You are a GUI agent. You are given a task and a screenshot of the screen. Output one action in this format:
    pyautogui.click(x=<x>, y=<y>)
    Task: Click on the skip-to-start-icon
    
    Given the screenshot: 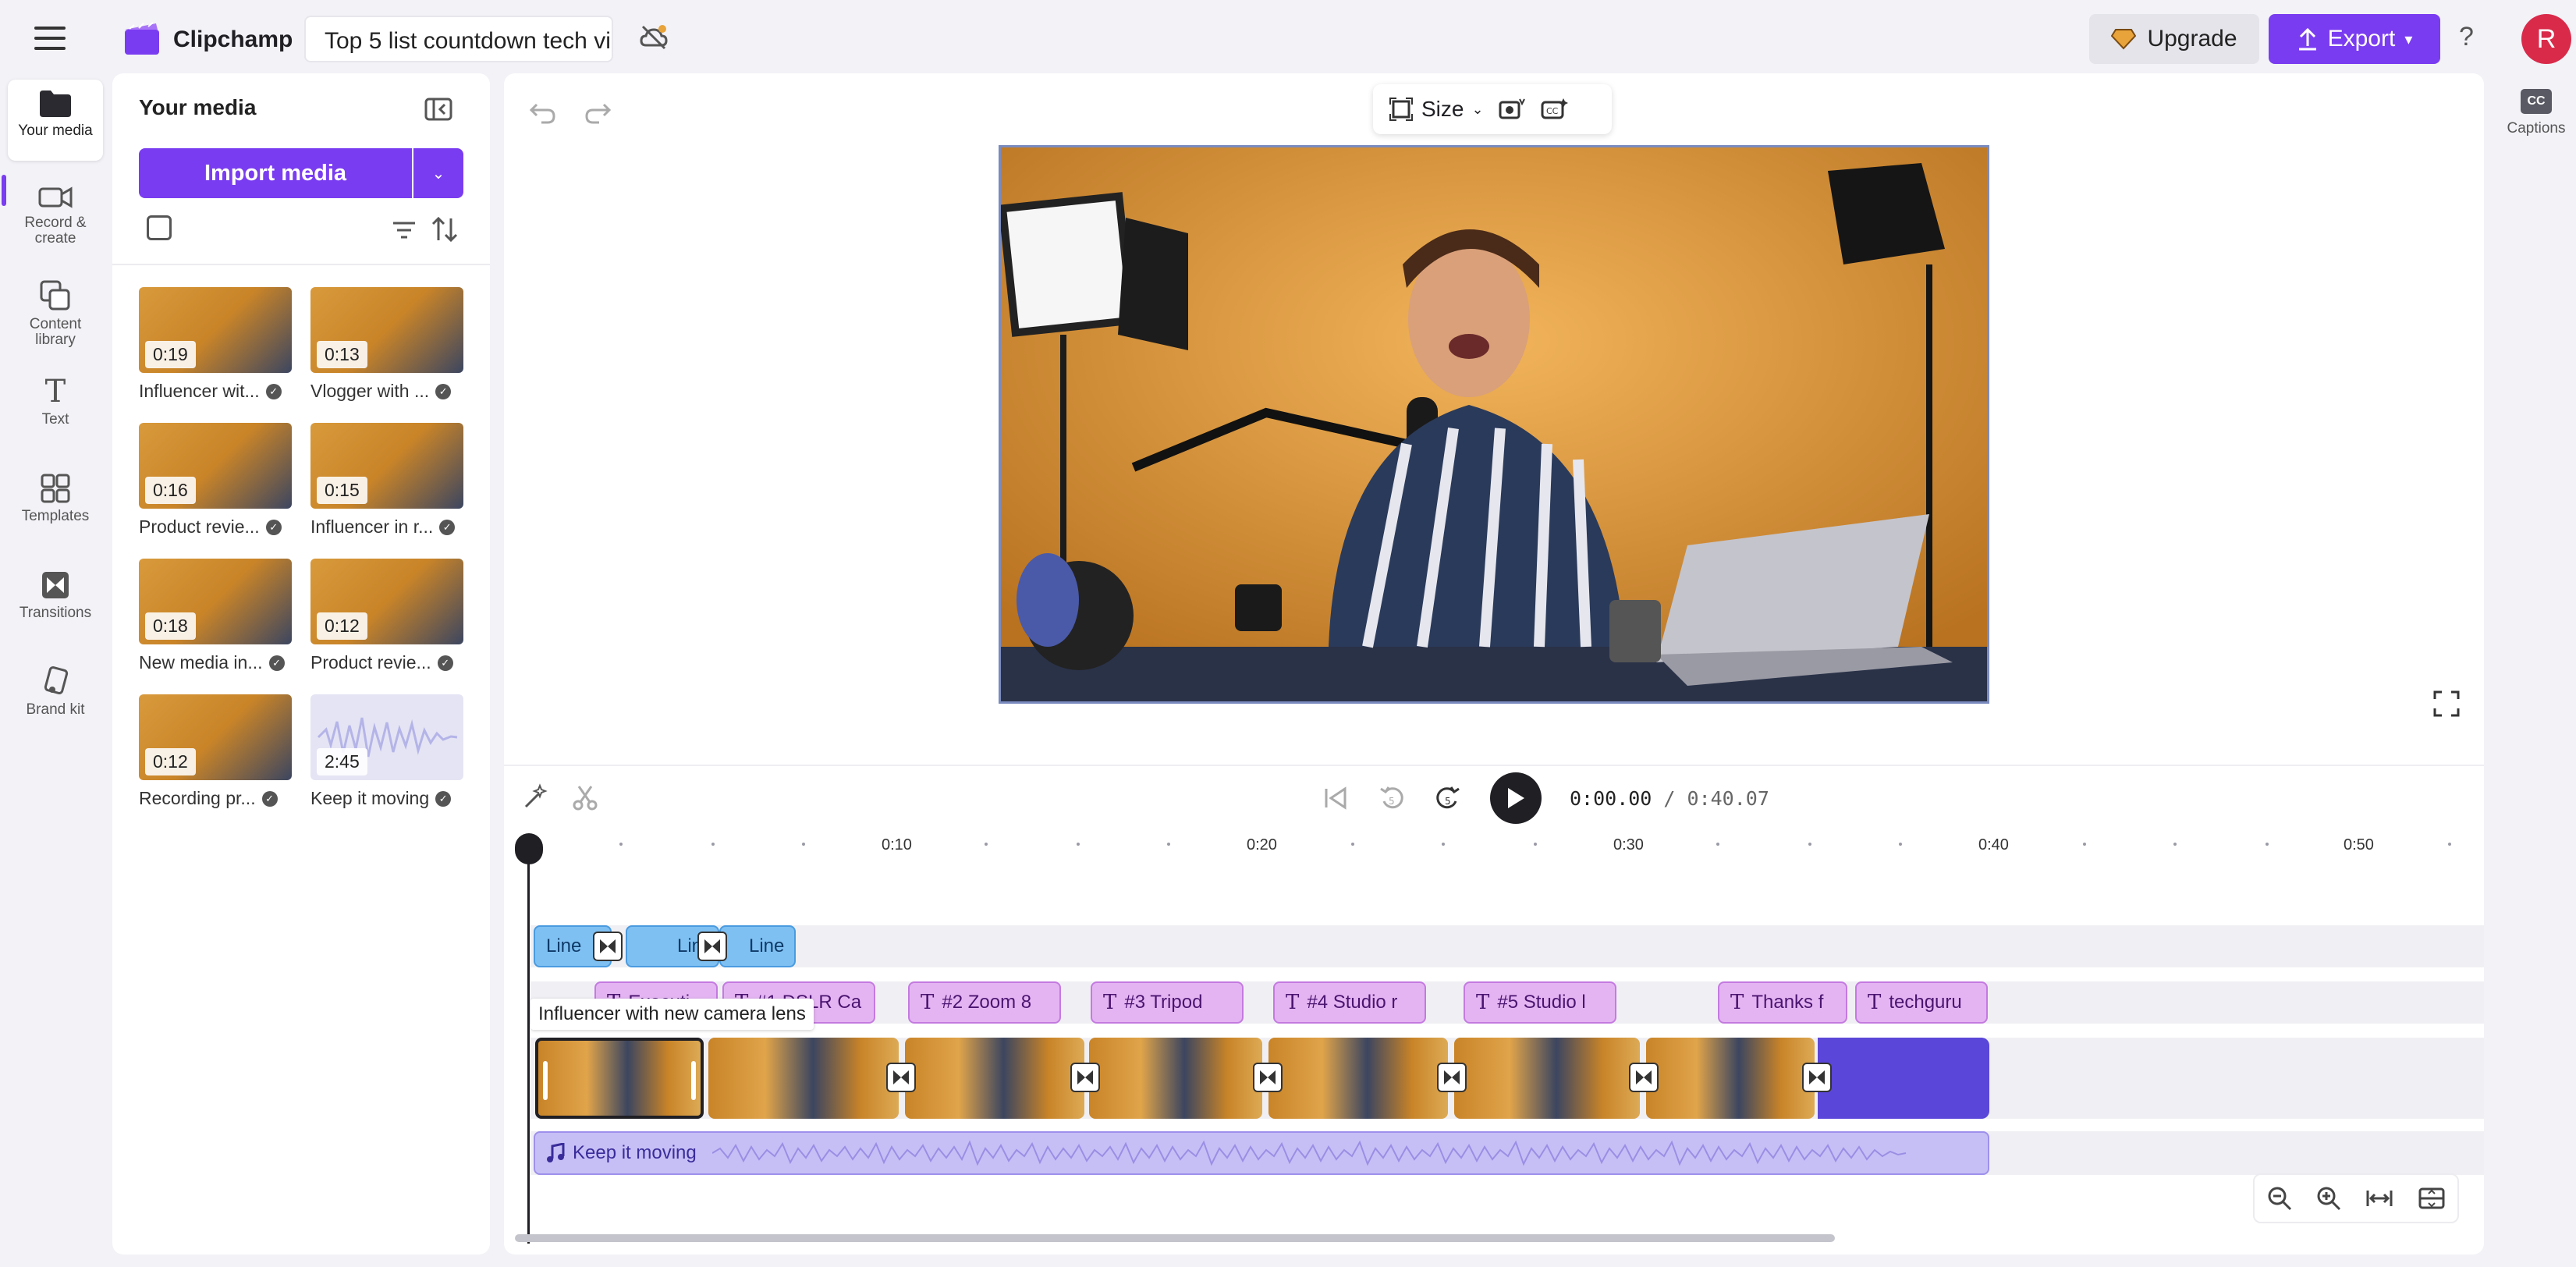 What is the action you would take?
    pyautogui.click(x=1336, y=798)
    